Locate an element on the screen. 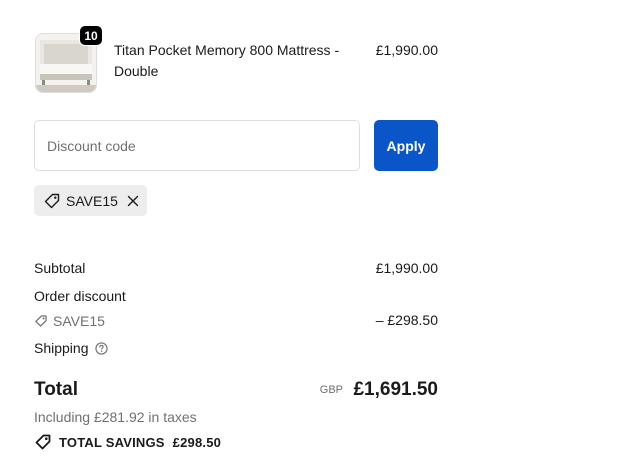  total-savings: TOTAL SAVINGS £298.50 is located at coordinates (127, 442).